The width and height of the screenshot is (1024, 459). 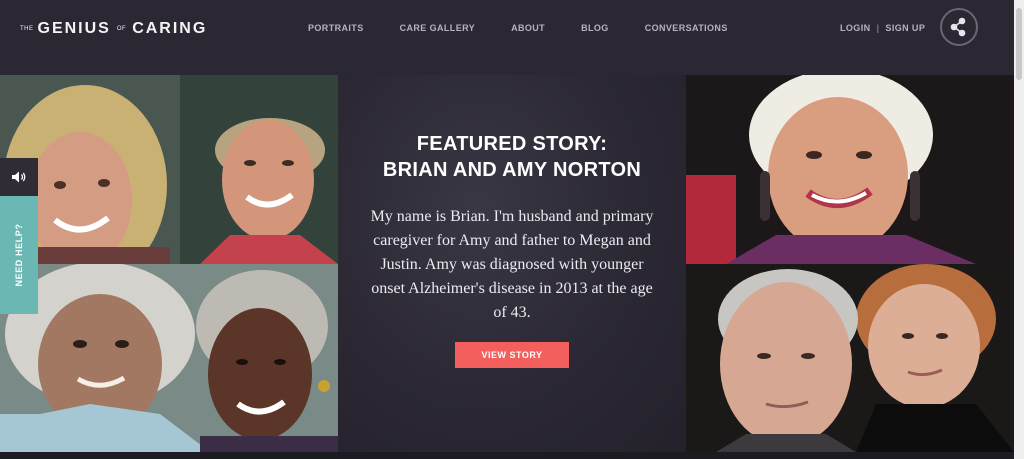 I want to click on nav-care-gallery: CARE GALLERY, so click(x=437, y=28).